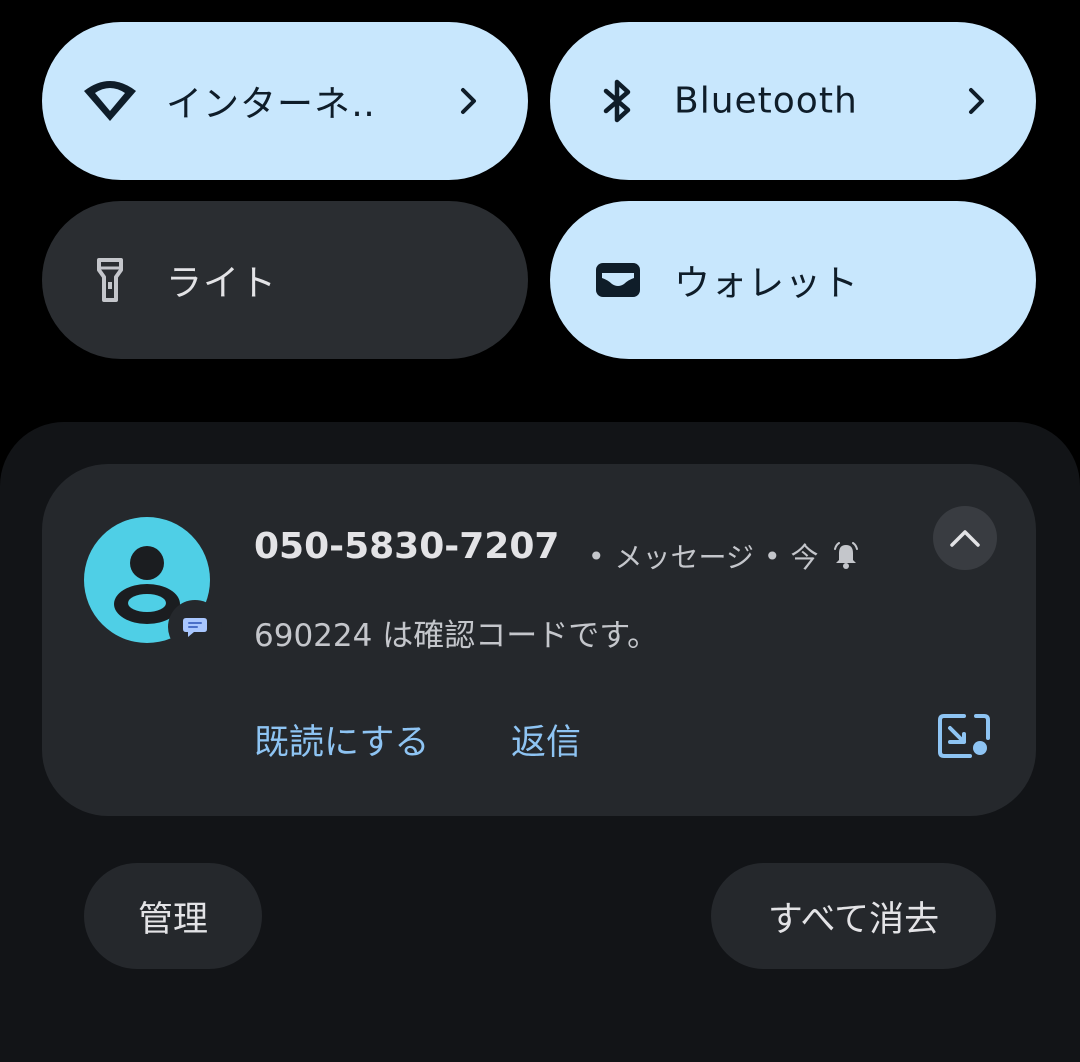  Describe the element at coordinates (853, 916) in the screenshot. I see `clear-all-button: すべて消去` at that location.